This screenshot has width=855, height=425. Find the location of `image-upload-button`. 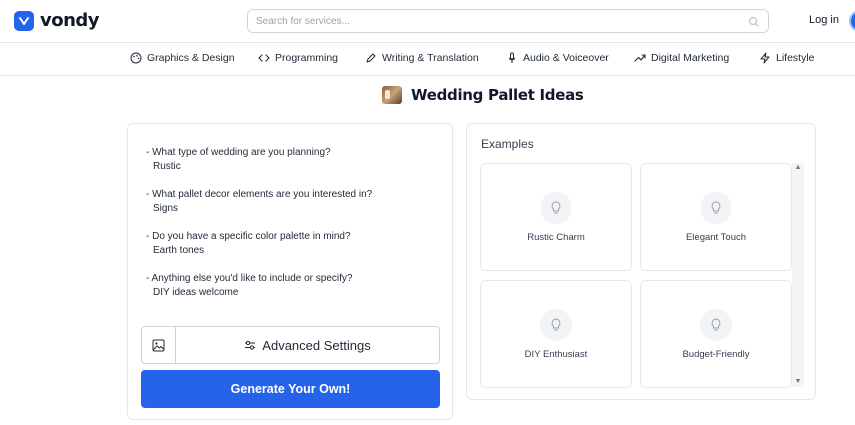

image-upload-button is located at coordinates (159, 345).